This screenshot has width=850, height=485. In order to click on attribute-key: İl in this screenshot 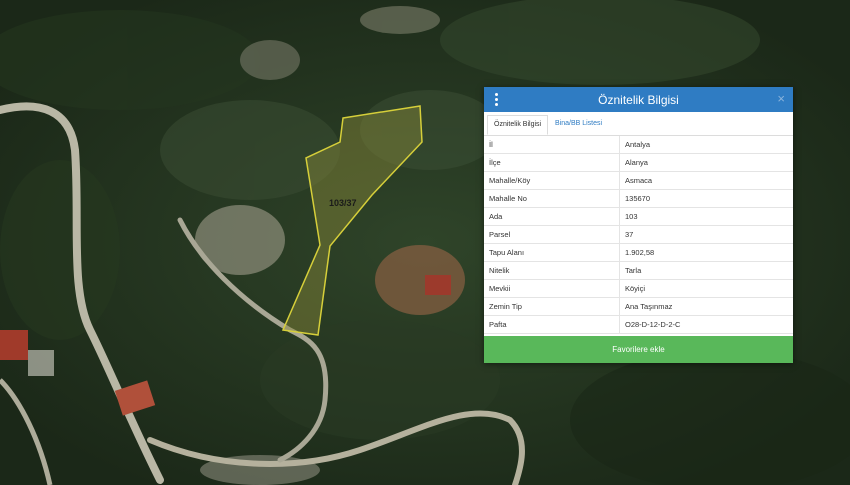, I will do `click(552, 145)`.